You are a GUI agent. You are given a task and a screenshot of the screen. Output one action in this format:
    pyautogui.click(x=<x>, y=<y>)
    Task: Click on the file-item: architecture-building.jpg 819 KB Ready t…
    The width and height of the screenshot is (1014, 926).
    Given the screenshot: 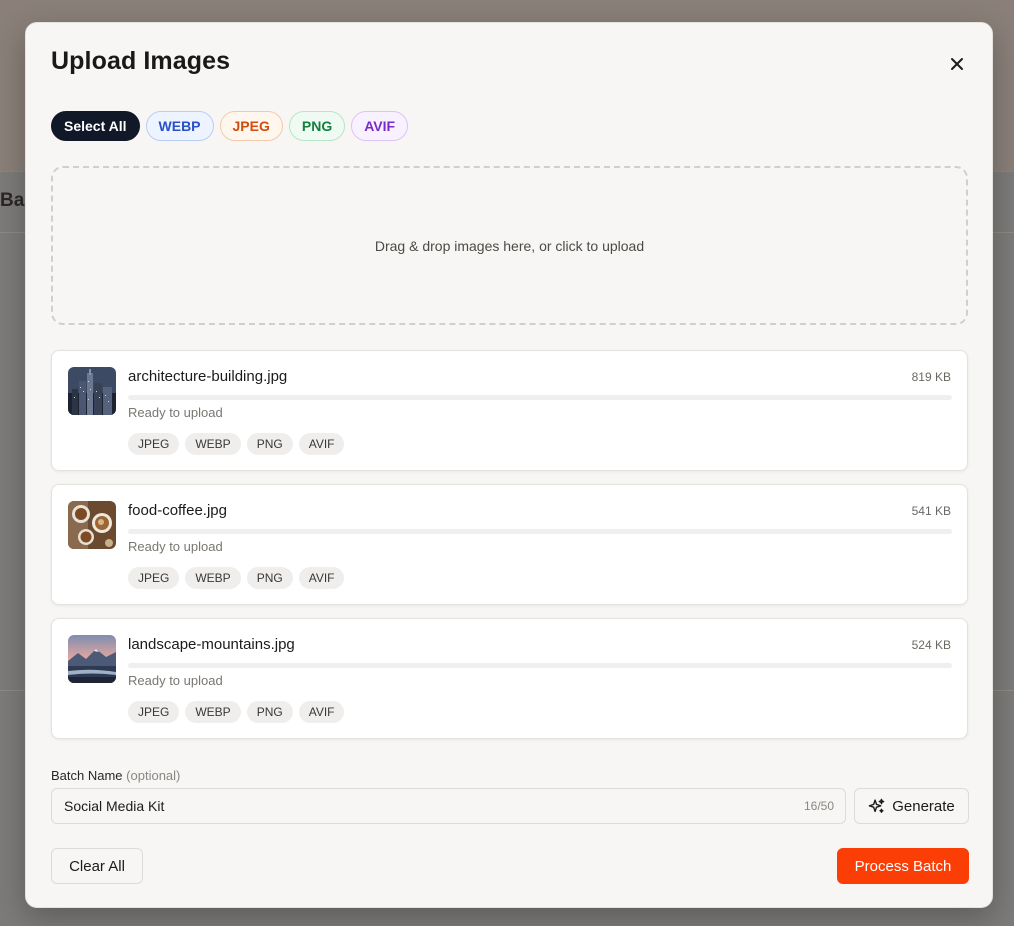 What is the action you would take?
    pyautogui.click(x=509, y=410)
    